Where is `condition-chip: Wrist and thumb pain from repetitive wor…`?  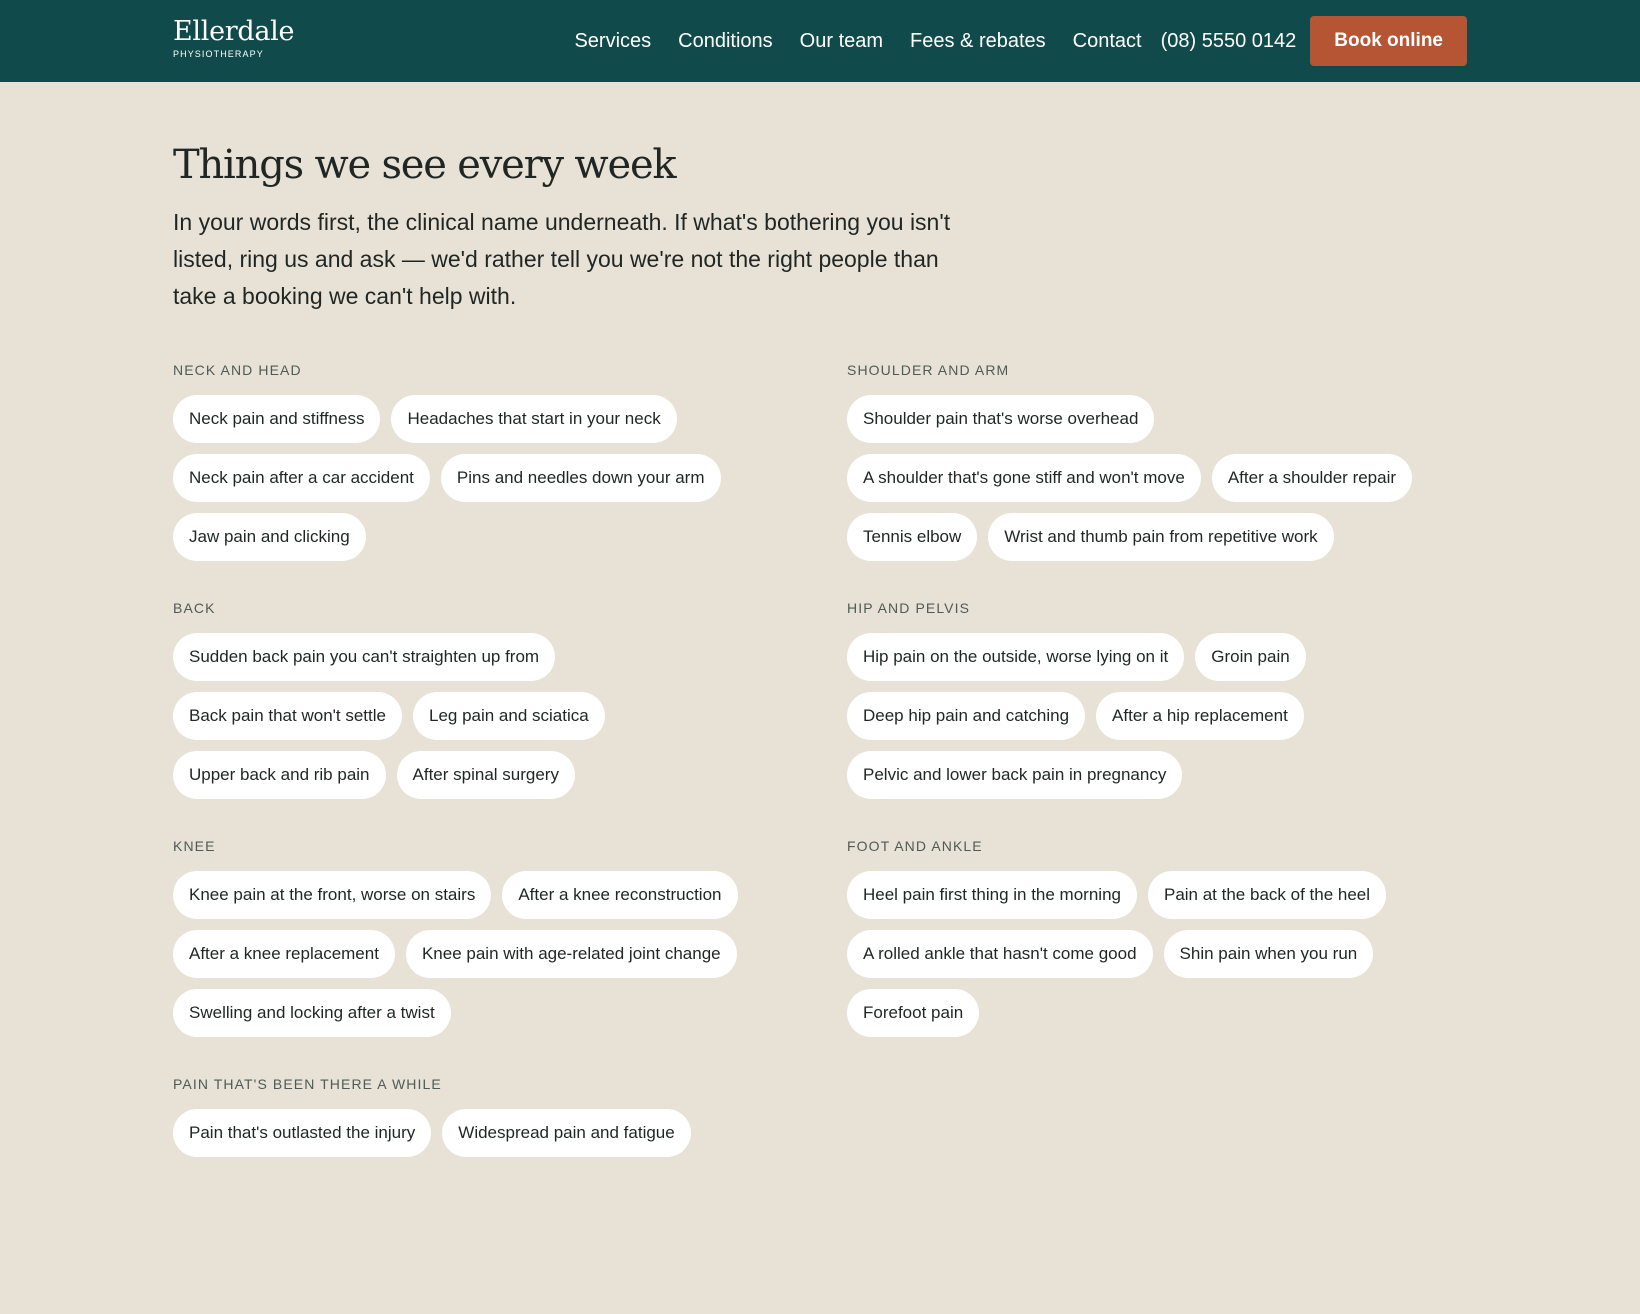 condition-chip: Wrist and thumb pain from repetitive wor… is located at coordinates (1161, 537).